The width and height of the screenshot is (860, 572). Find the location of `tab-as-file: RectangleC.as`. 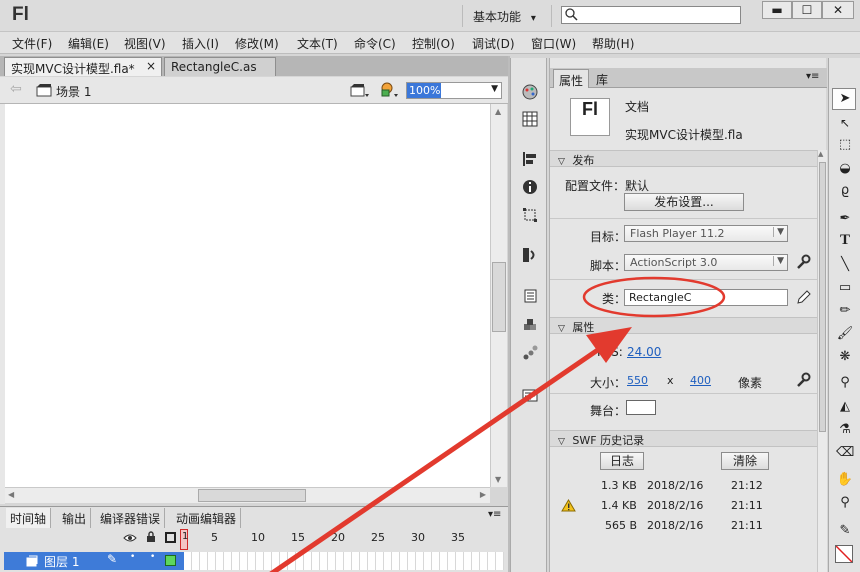

tab-as-file: RectangleC.as is located at coordinates (220, 66).